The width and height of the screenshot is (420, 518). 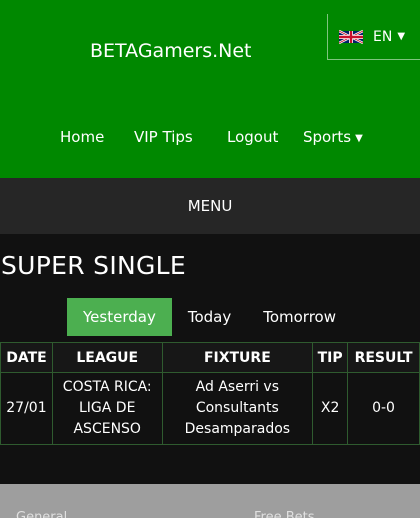 What do you see at coordinates (327, 137) in the screenshot?
I see `nav-sports-label: Sports` at bounding box center [327, 137].